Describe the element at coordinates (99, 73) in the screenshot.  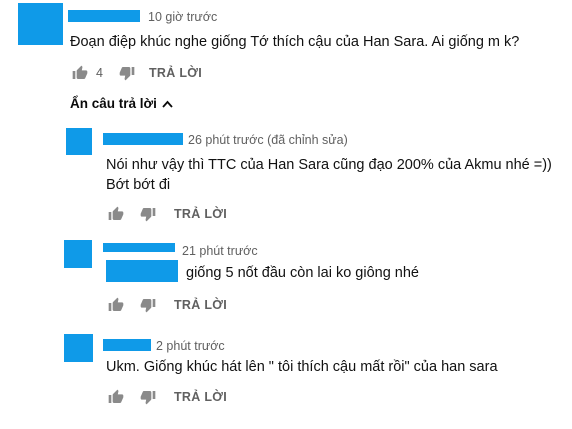
I see `like-count: 4` at that location.